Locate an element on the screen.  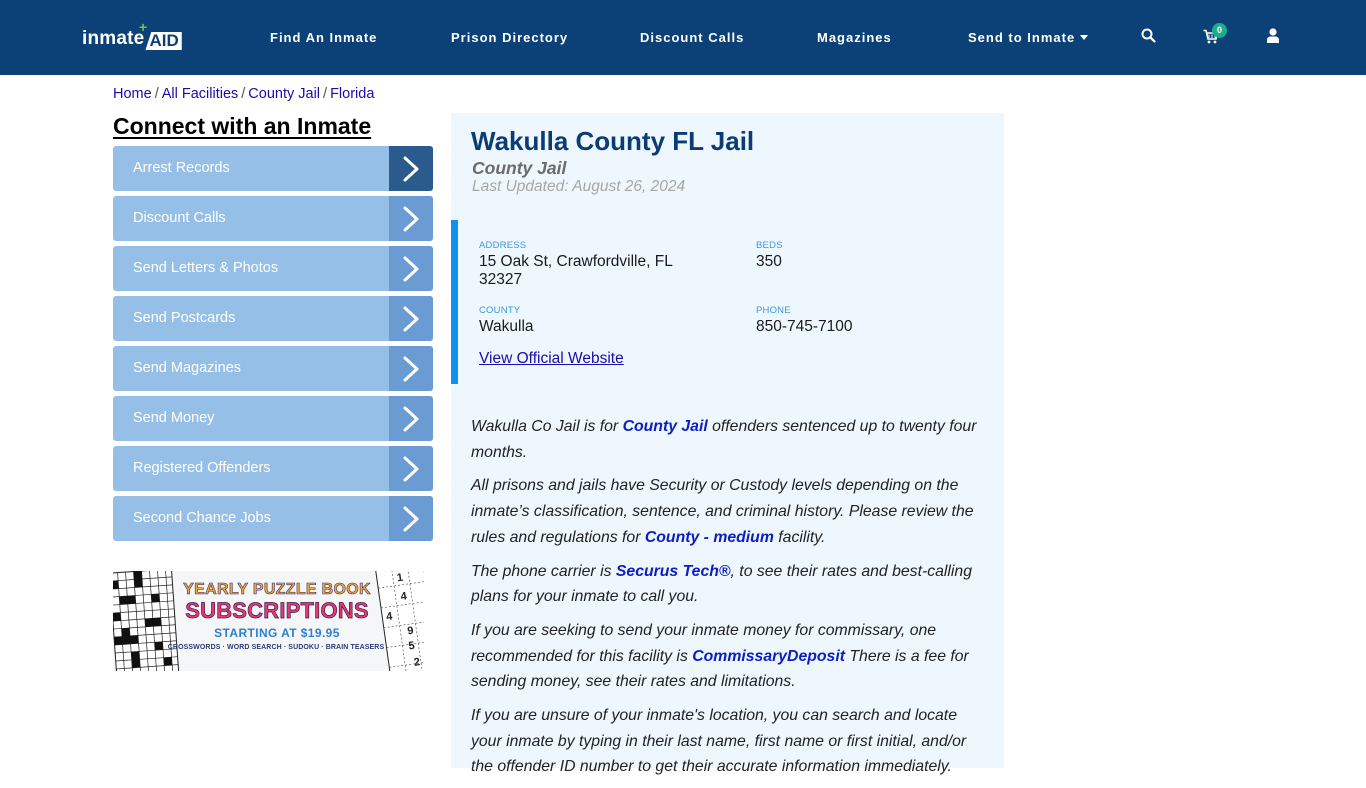
sidebar-item-second-chance-jobs: Second Chance Jobs is located at coordinates (273, 518).